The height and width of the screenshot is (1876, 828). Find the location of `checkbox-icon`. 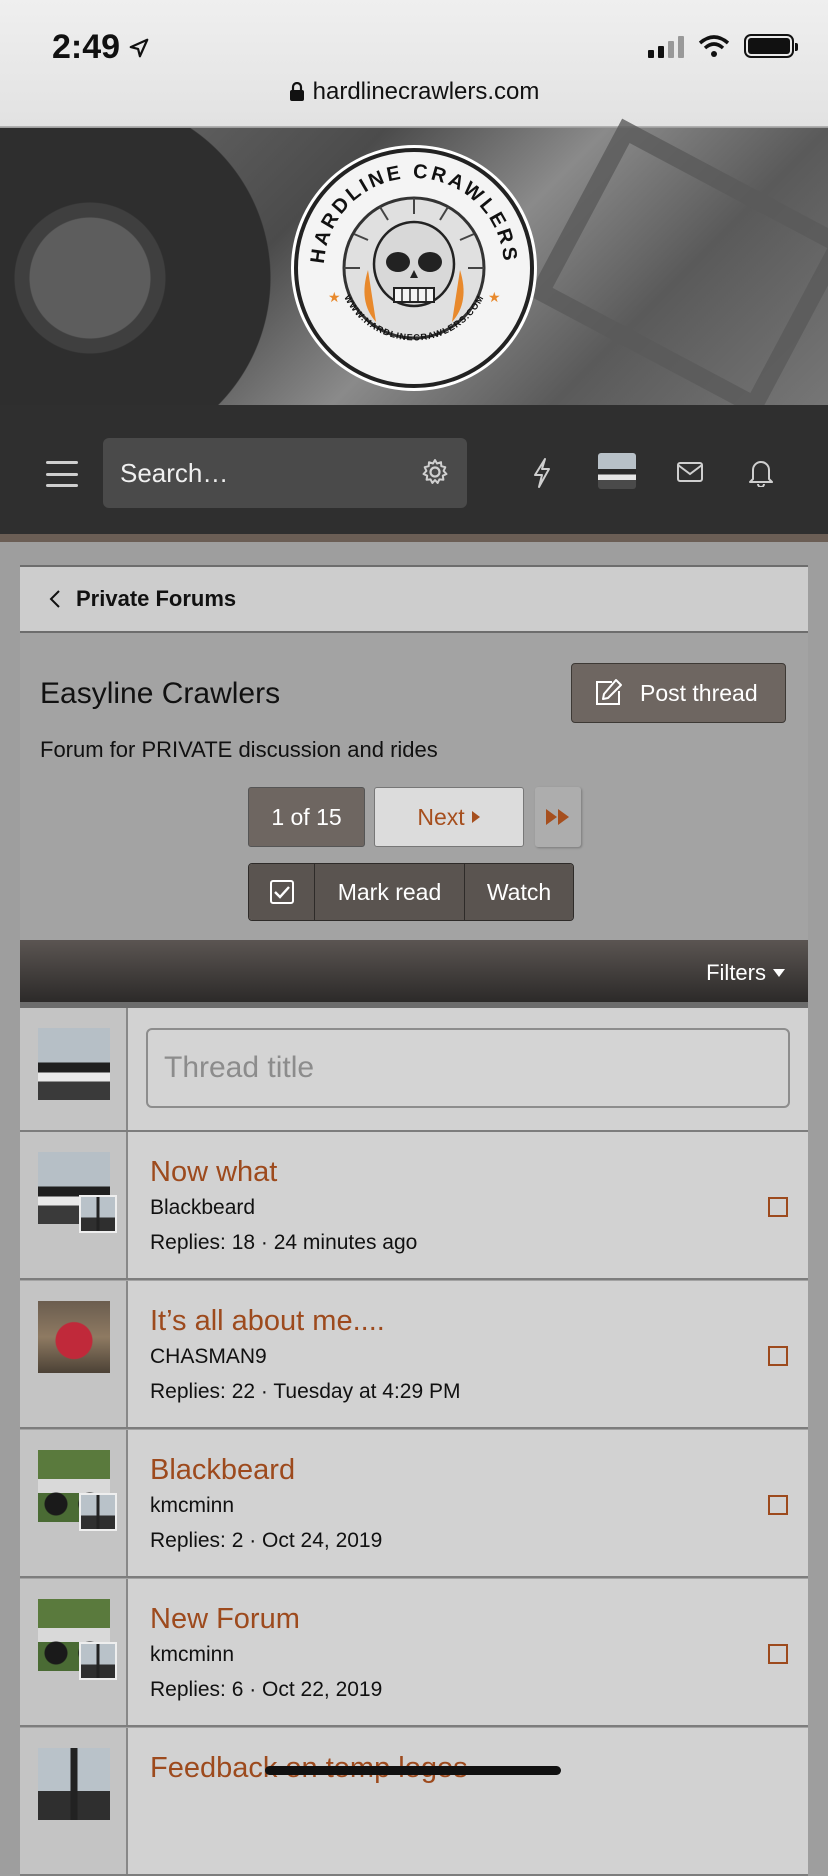

checkbox-icon is located at coordinates (281, 892).